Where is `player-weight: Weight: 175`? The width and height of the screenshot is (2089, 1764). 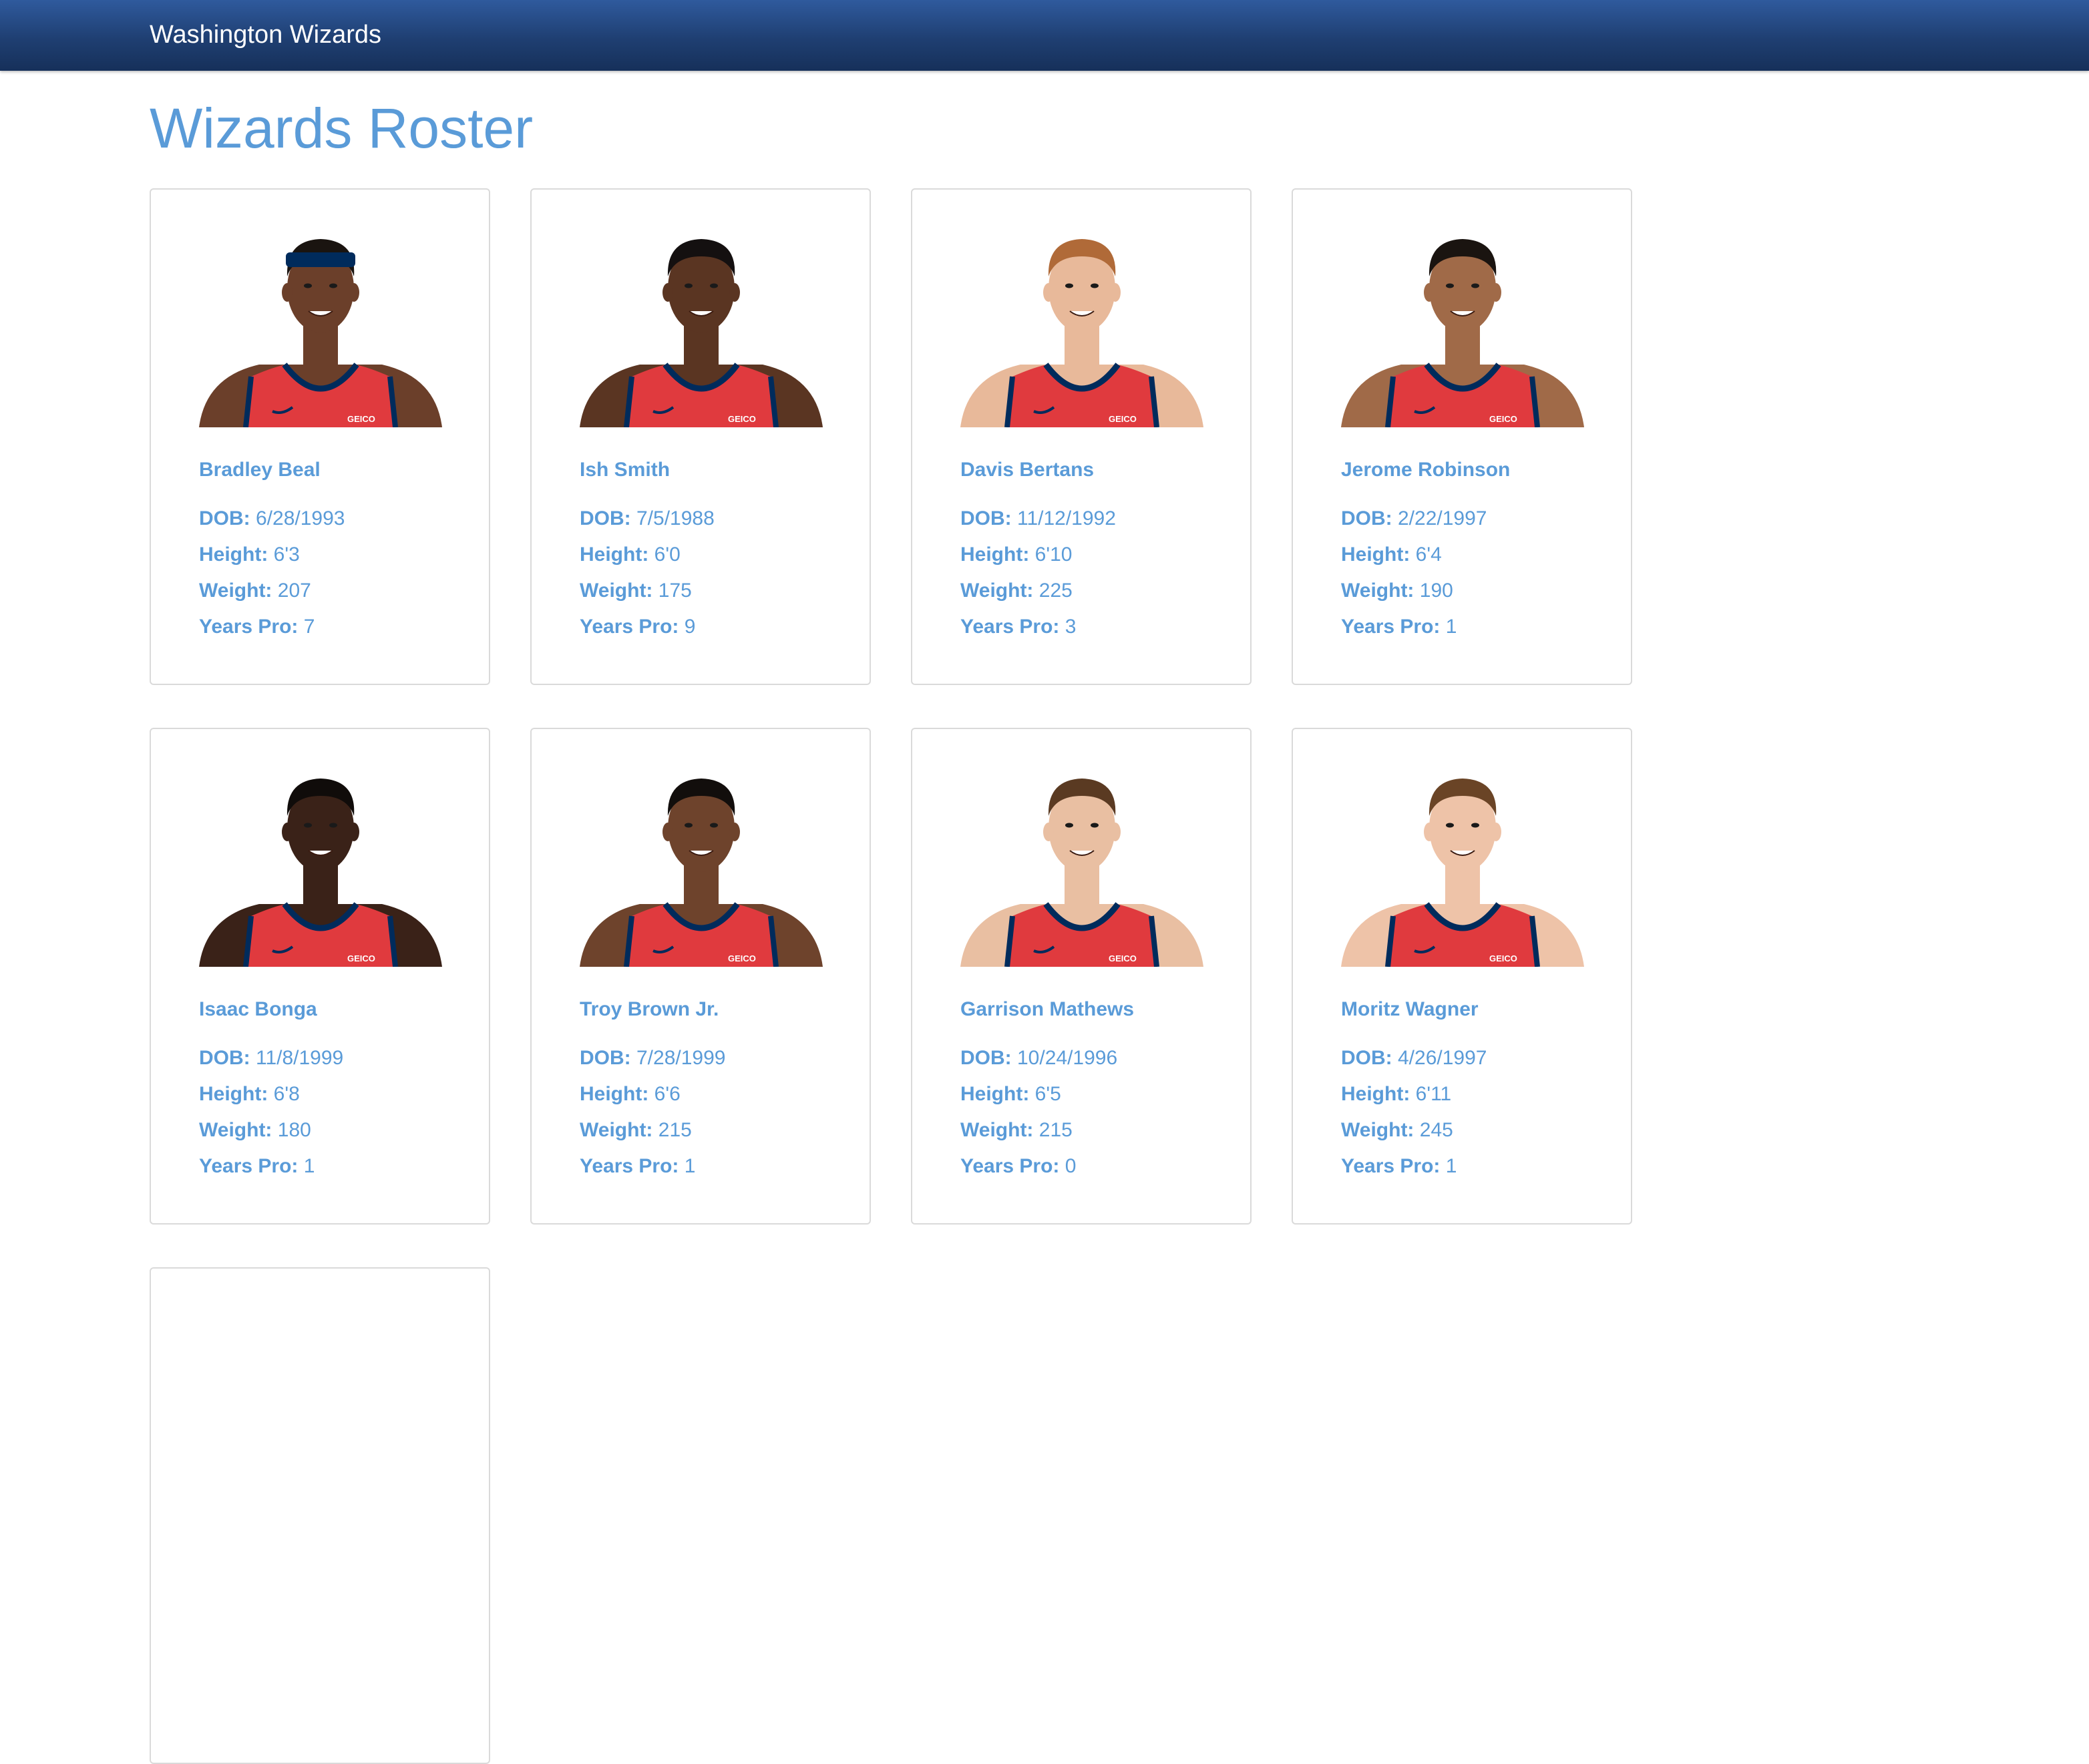 player-weight: Weight: 175 is located at coordinates (647, 591).